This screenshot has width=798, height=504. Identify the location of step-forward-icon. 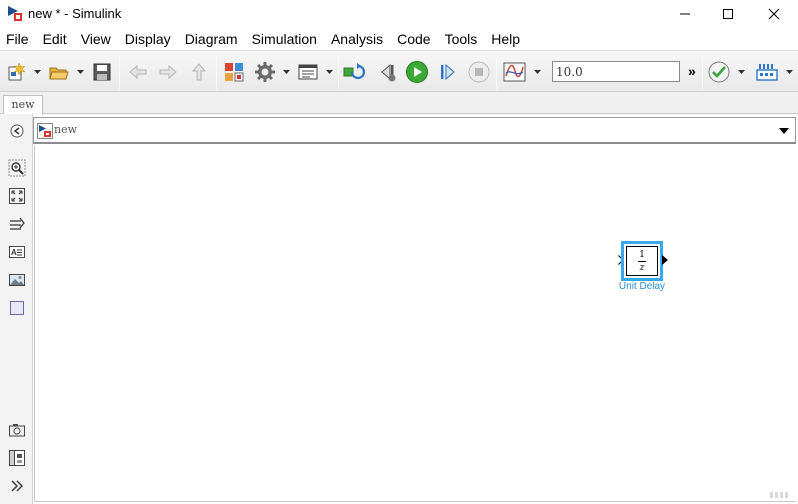
(448, 72).